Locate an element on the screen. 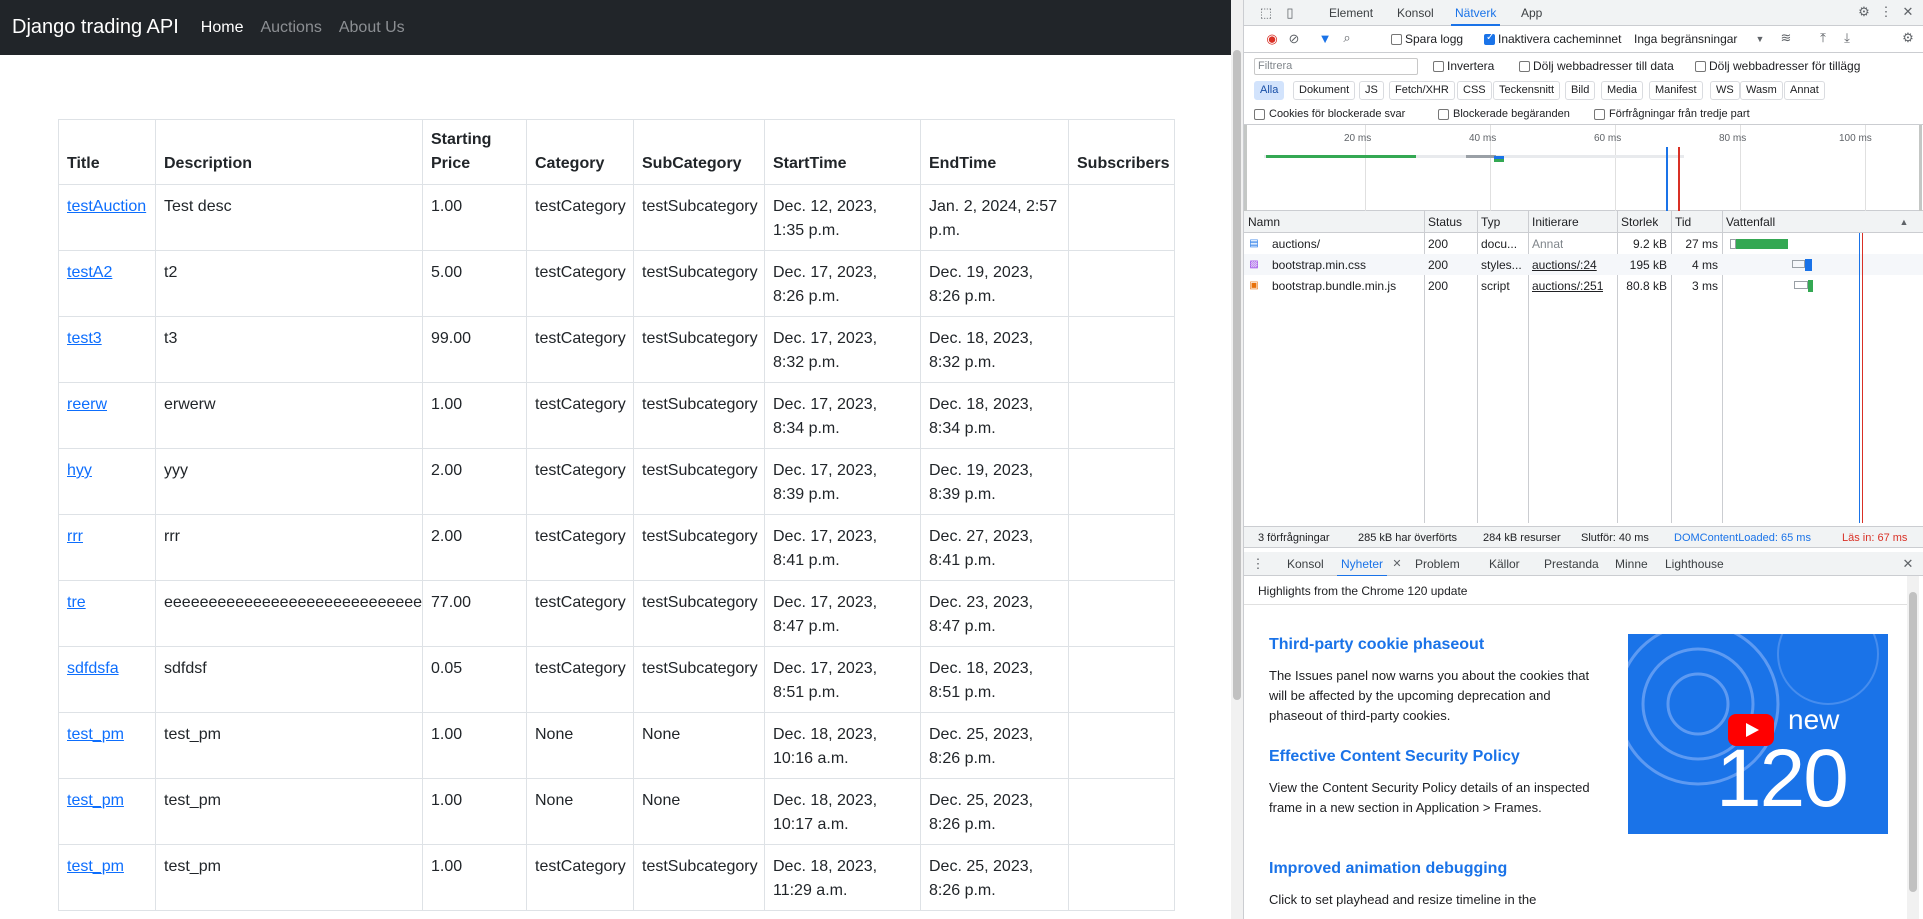 Image resolution: width=1923 pixels, height=919 pixels. auction-link: testA2 is located at coordinates (89, 272).